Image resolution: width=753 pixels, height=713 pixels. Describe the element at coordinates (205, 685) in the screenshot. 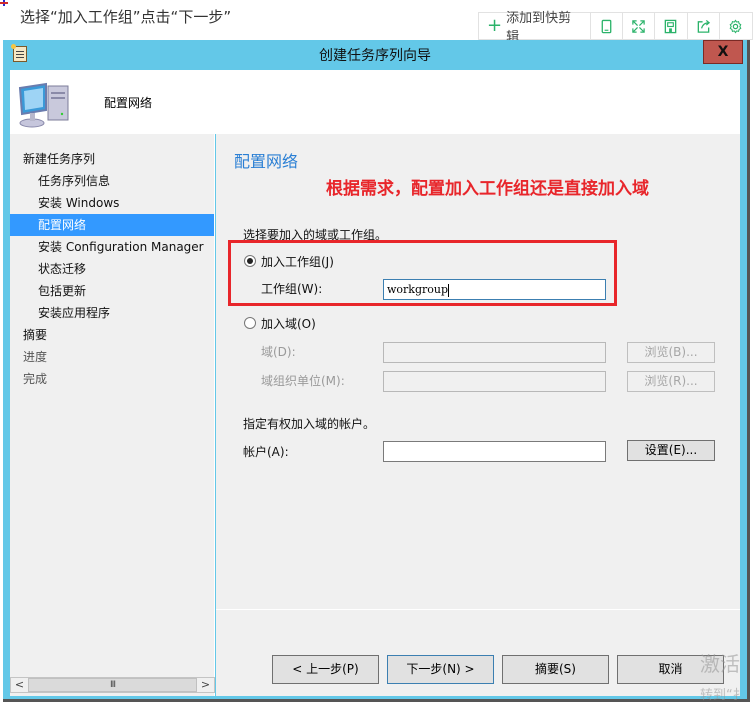

I see `scroll-right-button: >` at that location.